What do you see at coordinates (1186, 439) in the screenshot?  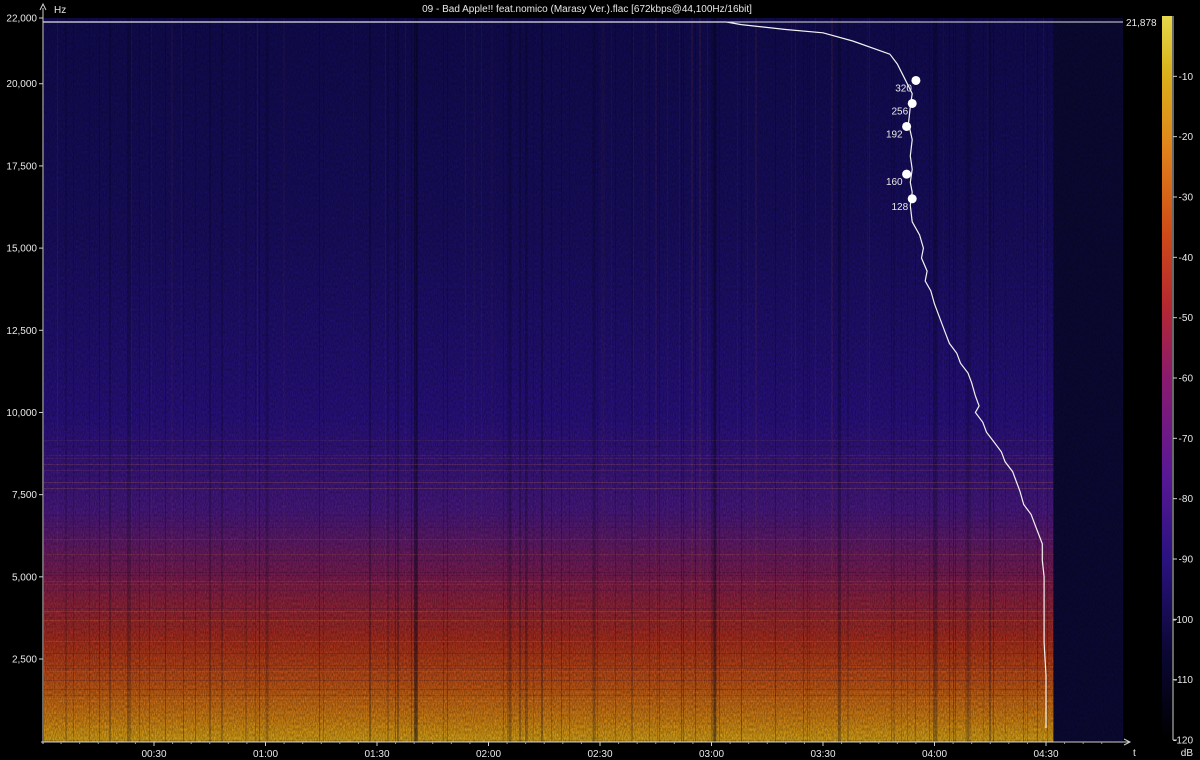 I see `colorbar-tick-label: -70` at bounding box center [1186, 439].